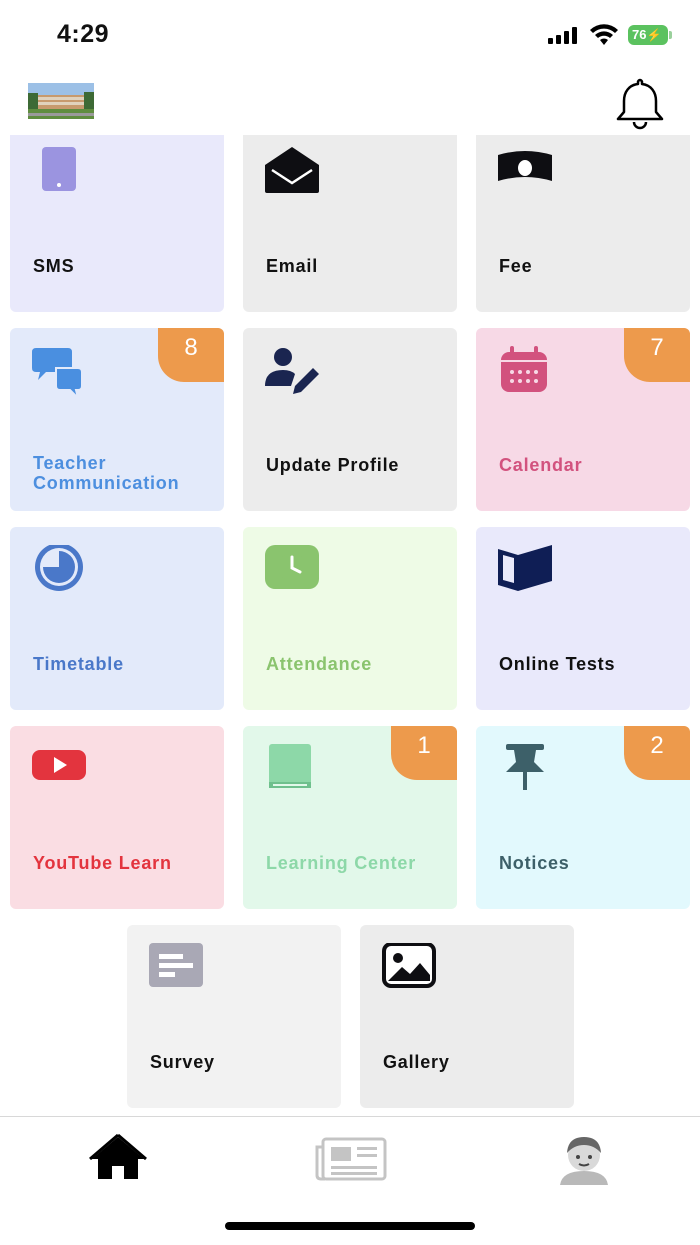 The height and width of the screenshot is (1245, 700). I want to click on tile-label: Learning Center, so click(341, 863).